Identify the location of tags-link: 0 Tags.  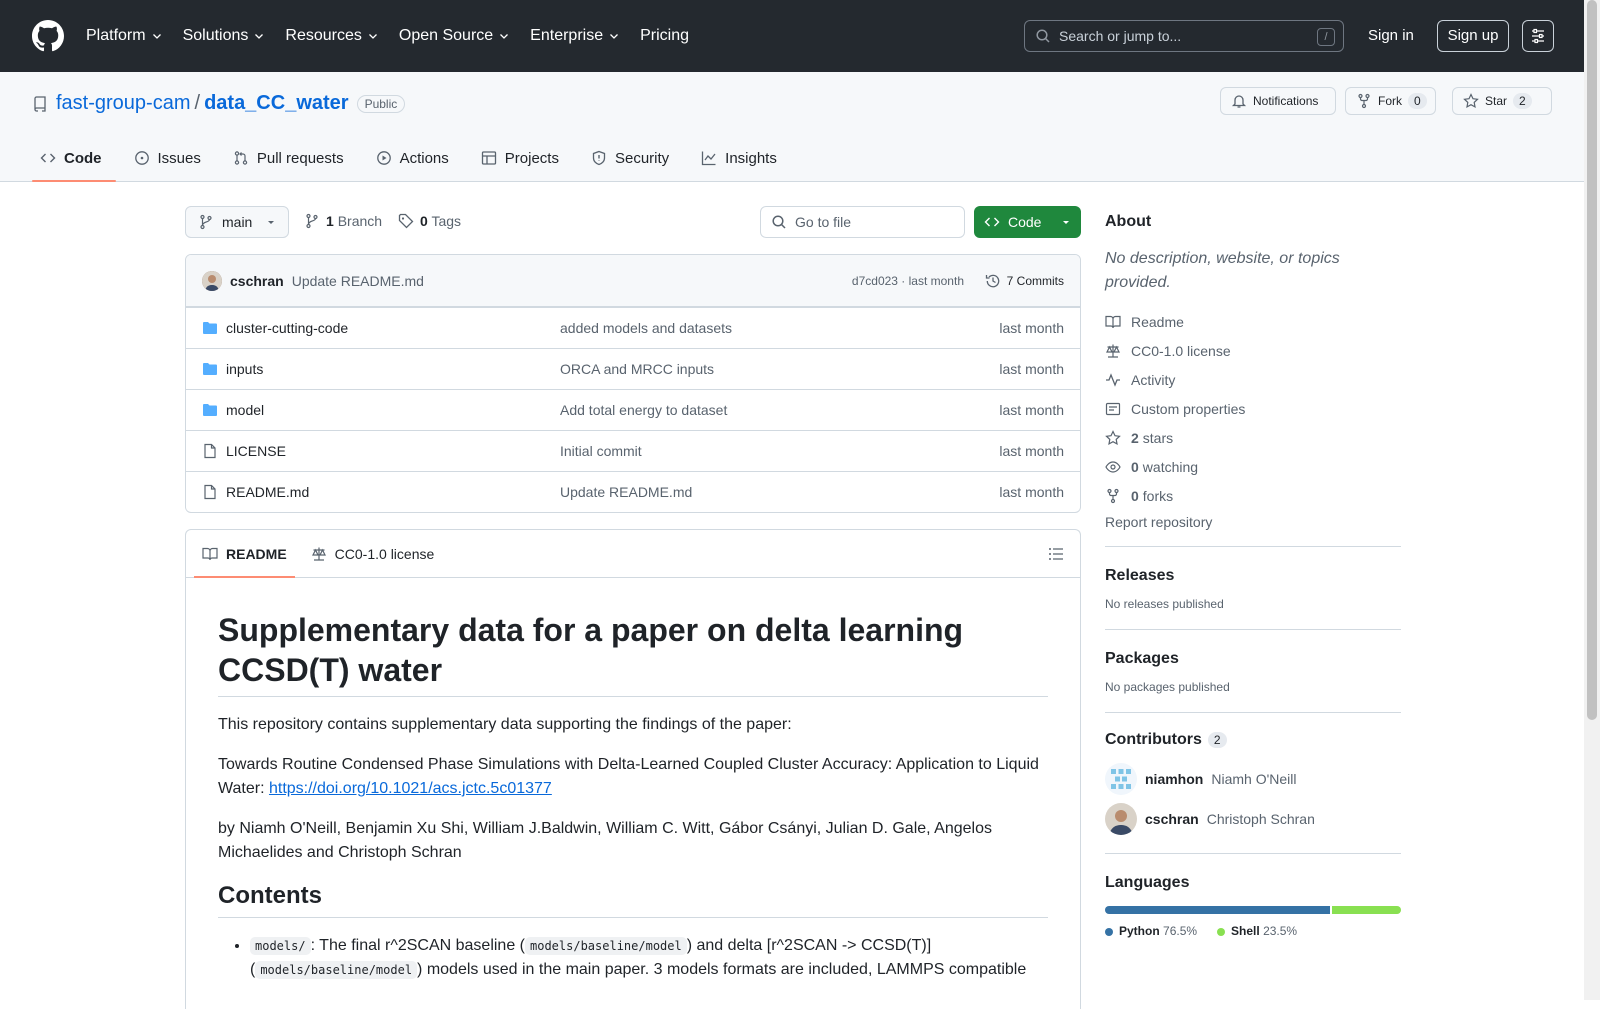
(440, 221).